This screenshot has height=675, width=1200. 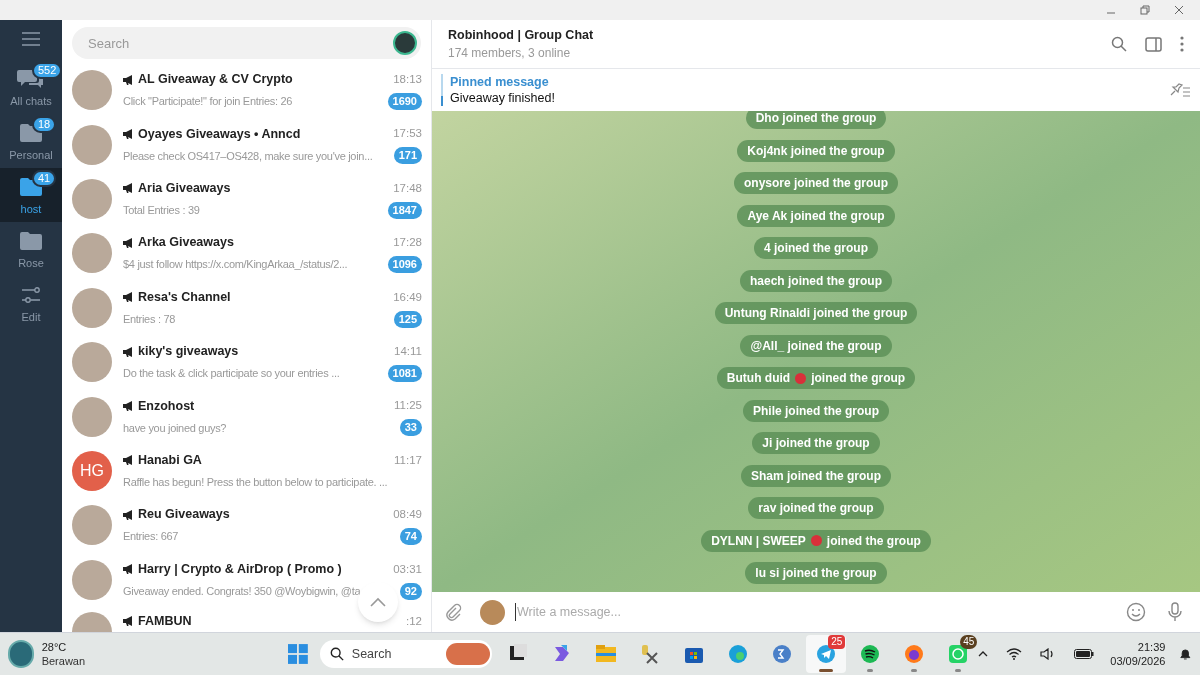 What do you see at coordinates (246, 144) in the screenshot?
I see `chat-list-item: Oyayes Giveaways • Anncd 17:53 Please check OS417–OS428, make sure you've join... 171` at bounding box center [246, 144].